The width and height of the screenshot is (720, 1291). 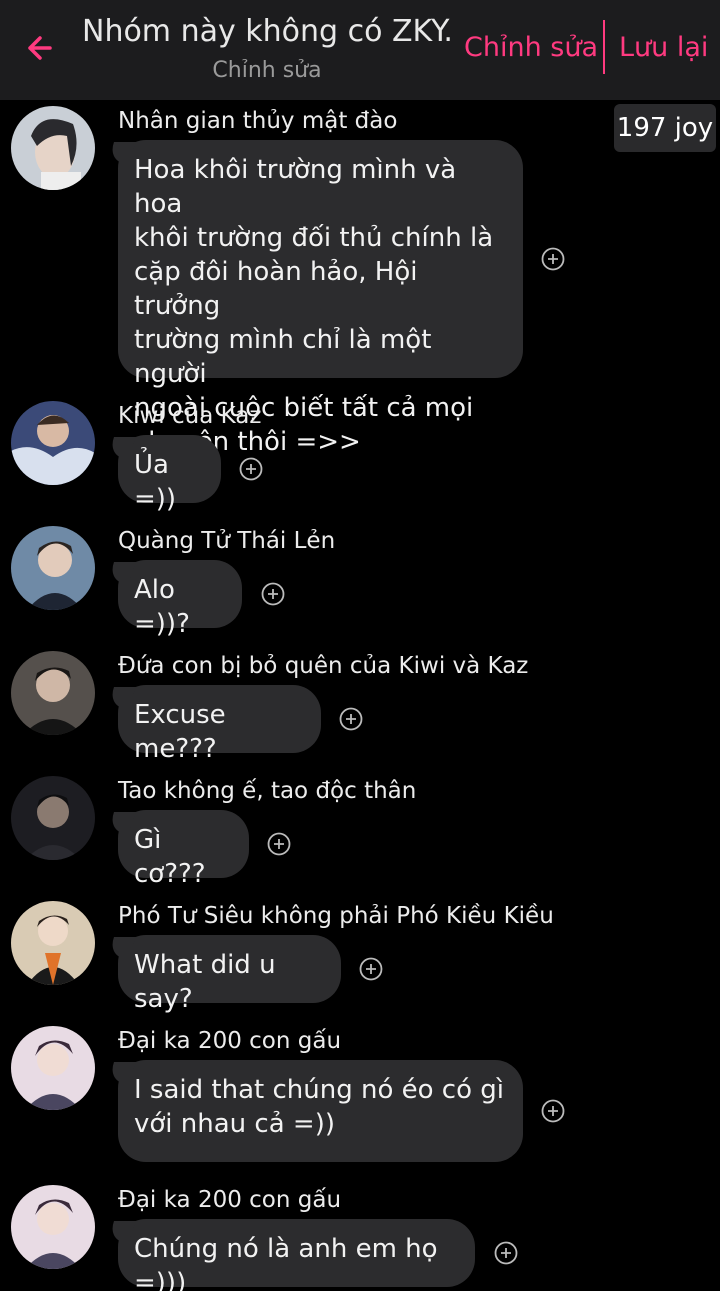 What do you see at coordinates (169, 474) in the screenshot?
I see `message-bubble: Ủa =))` at bounding box center [169, 474].